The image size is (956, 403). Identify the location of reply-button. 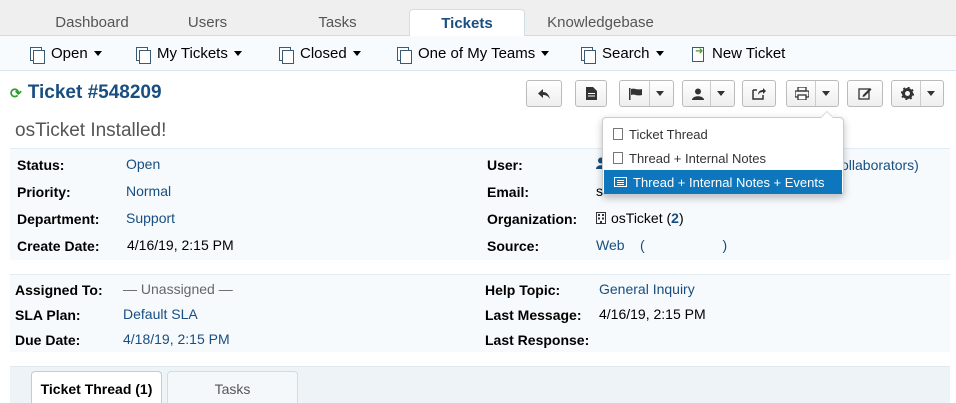
(544, 93).